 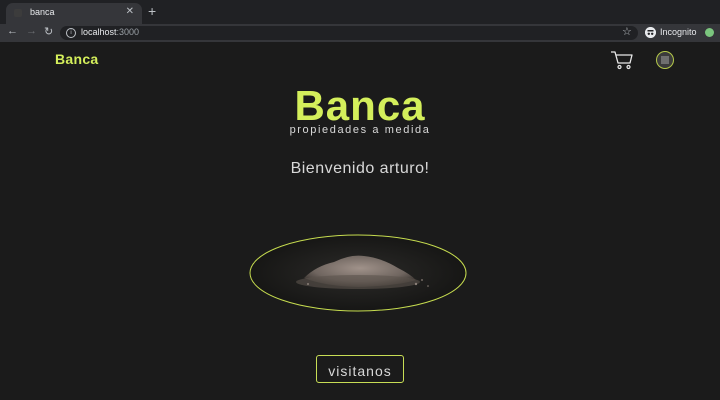 I want to click on url-port: :3000, so click(x=128, y=32).